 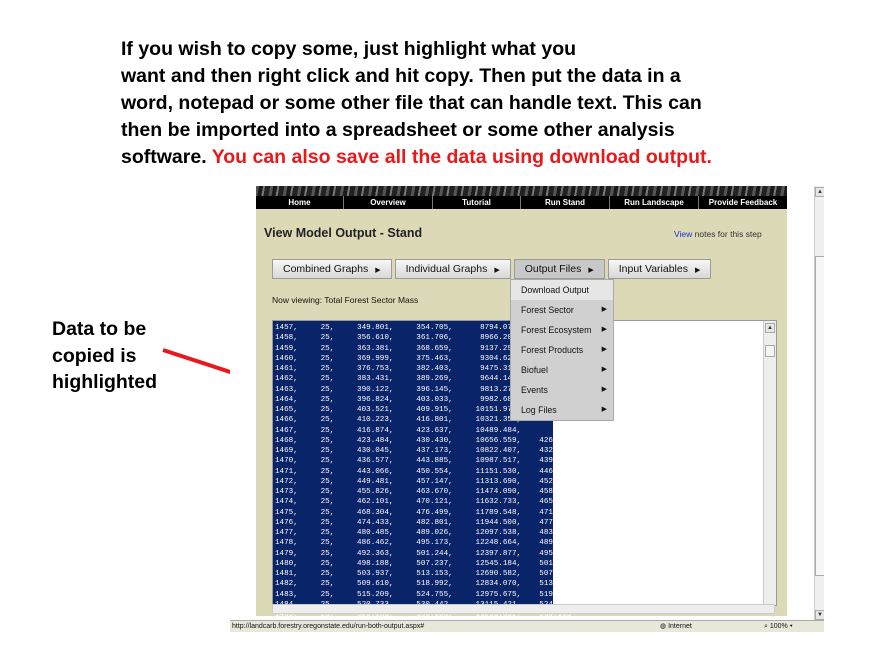 What do you see at coordinates (819, 615) in the screenshot?
I see `scroll-down-icon: ▼` at bounding box center [819, 615].